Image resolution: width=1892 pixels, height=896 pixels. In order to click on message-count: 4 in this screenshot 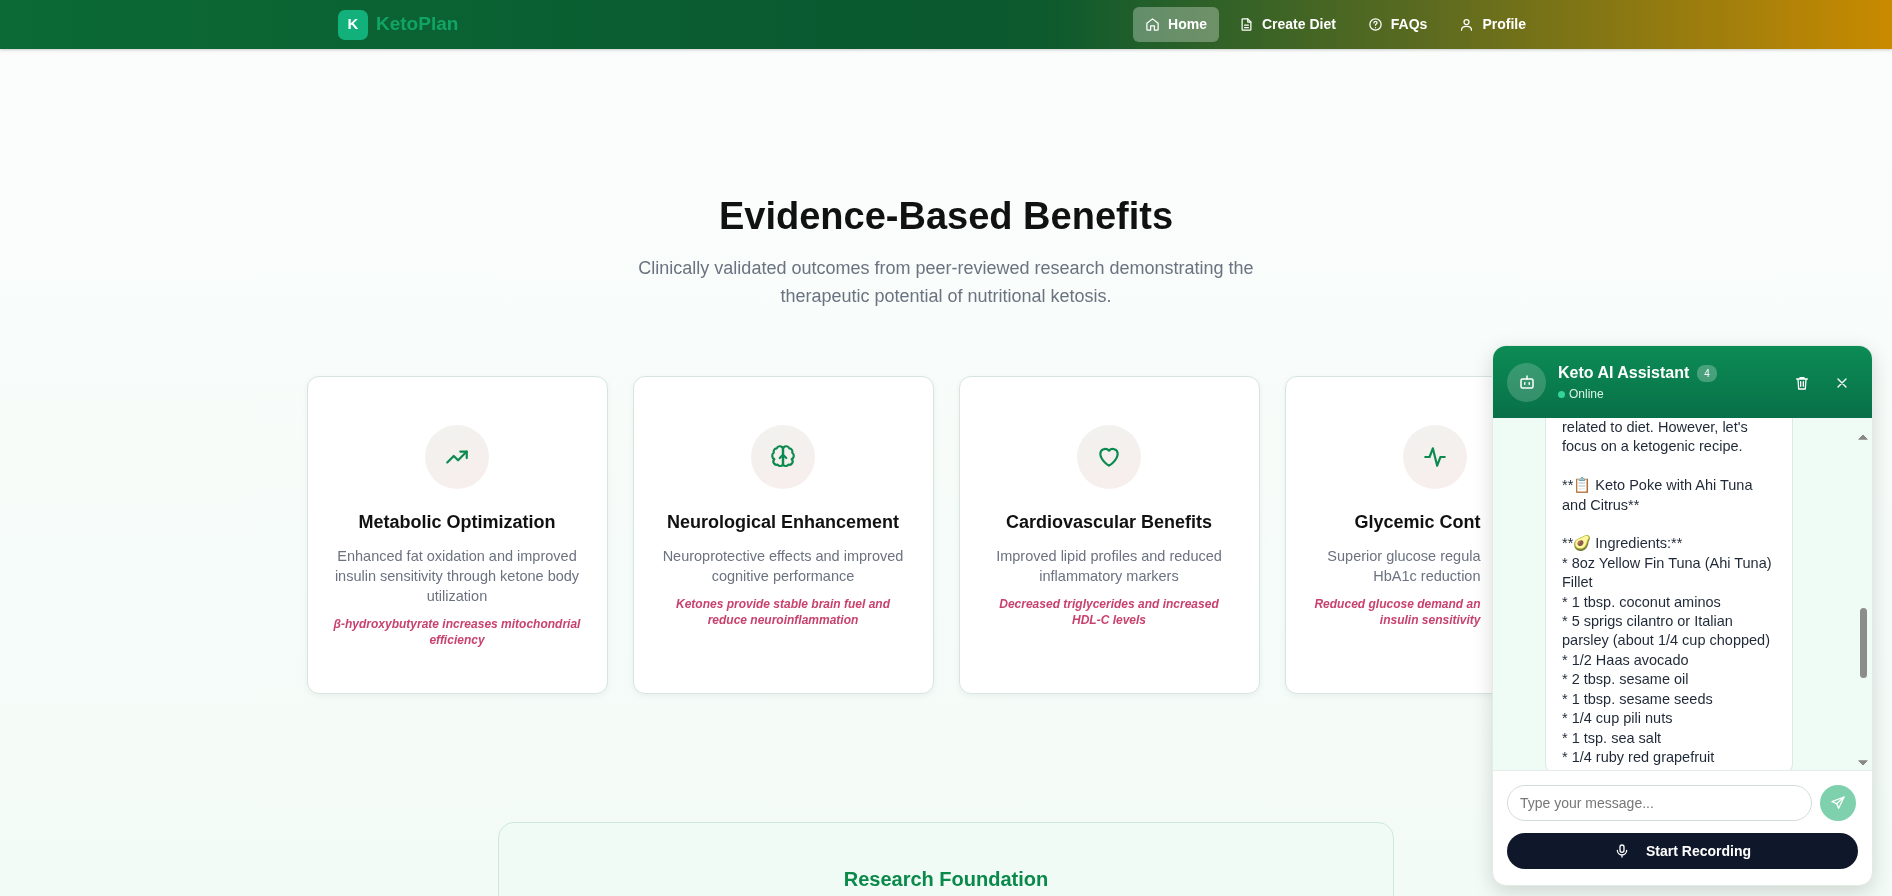, I will do `click(1707, 373)`.